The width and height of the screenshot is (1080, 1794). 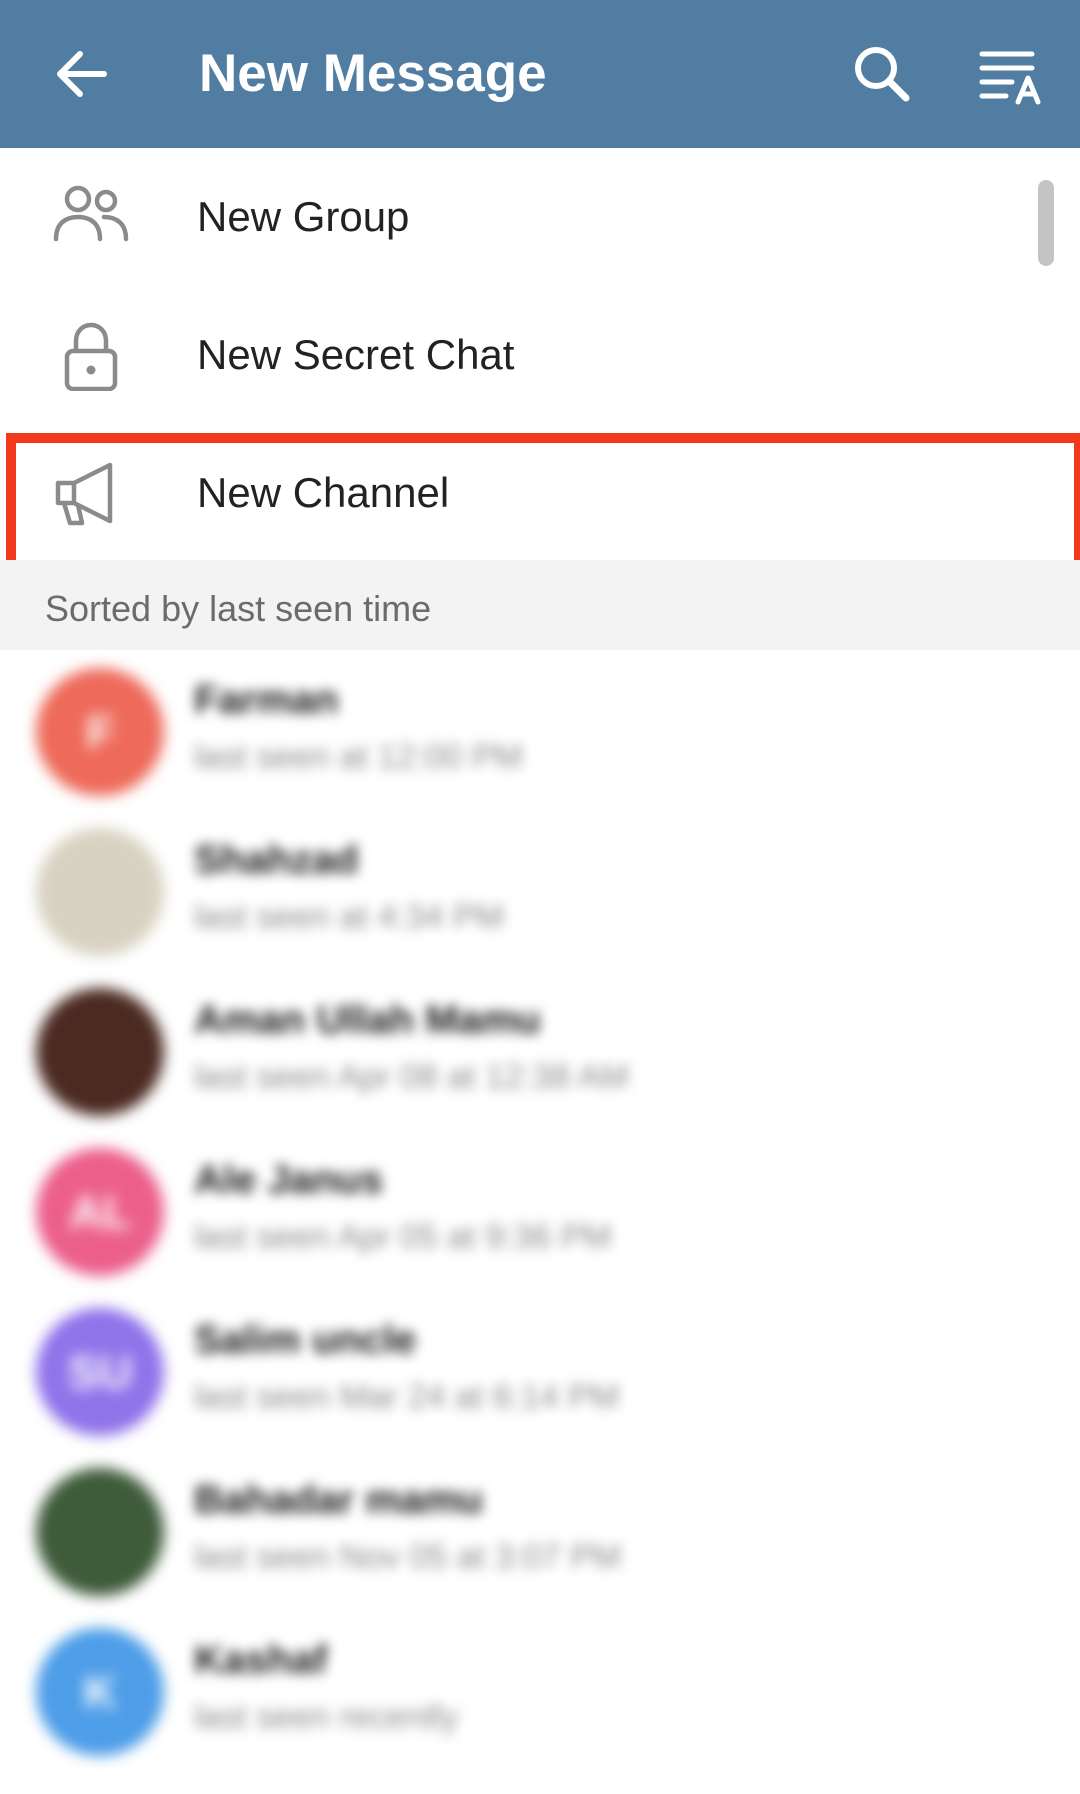 I want to click on avatar: K, so click(x=100, y=1692).